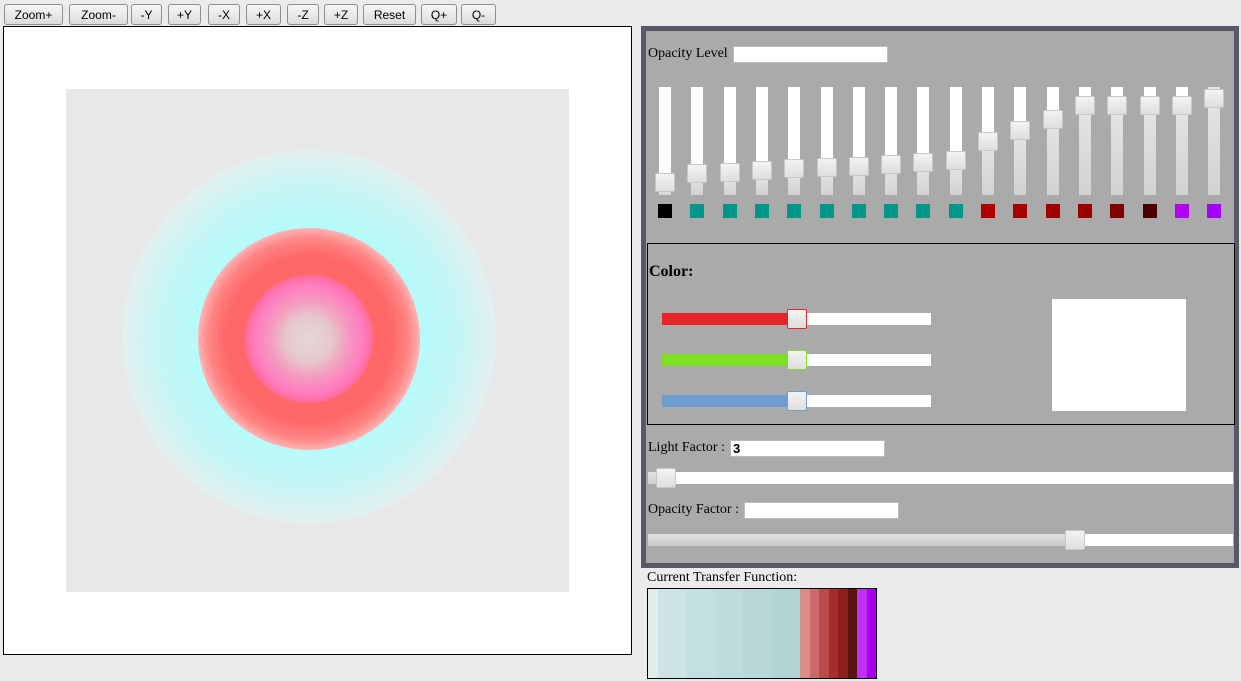 This screenshot has height=681, width=1241. What do you see at coordinates (665, 478) in the screenshot?
I see `light-factor-thumb` at bounding box center [665, 478].